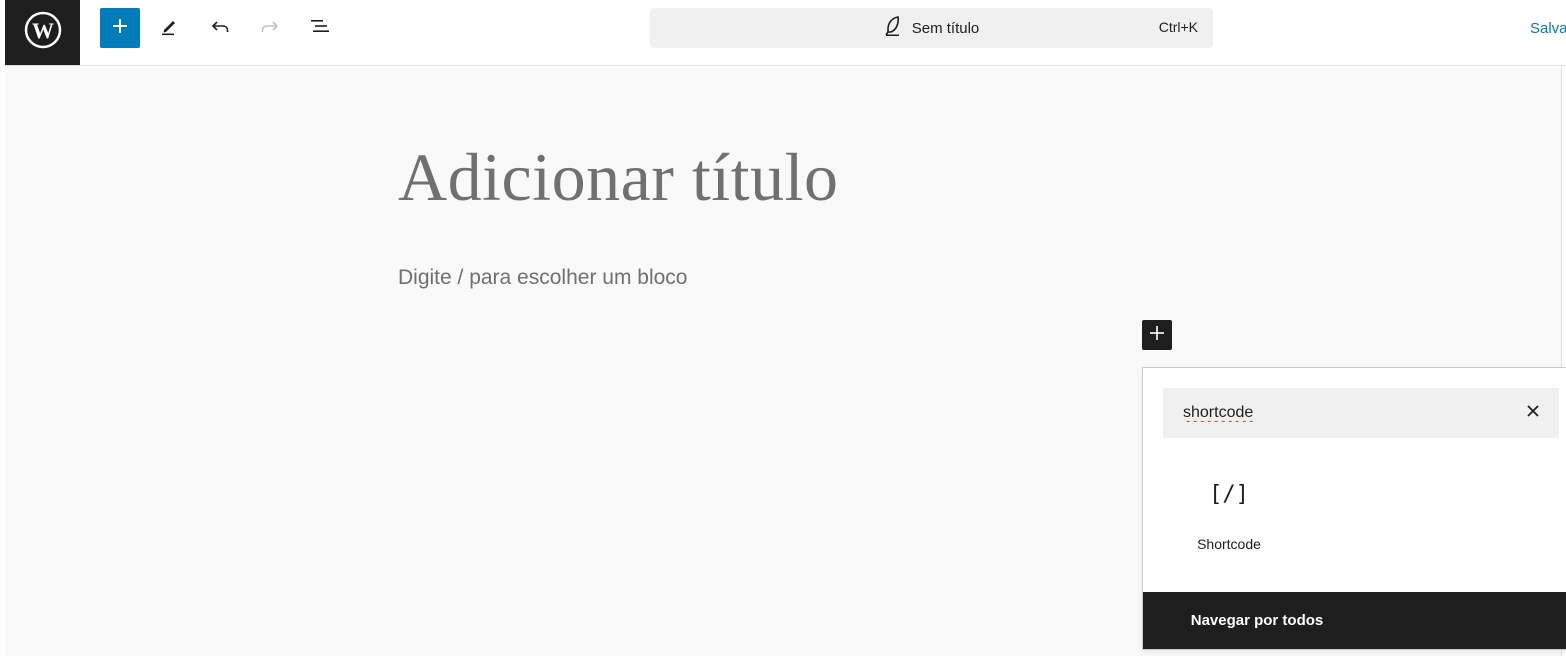 Image resolution: width=1566 pixels, height=656 pixels. I want to click on document-overview-button, so click(320, 28).